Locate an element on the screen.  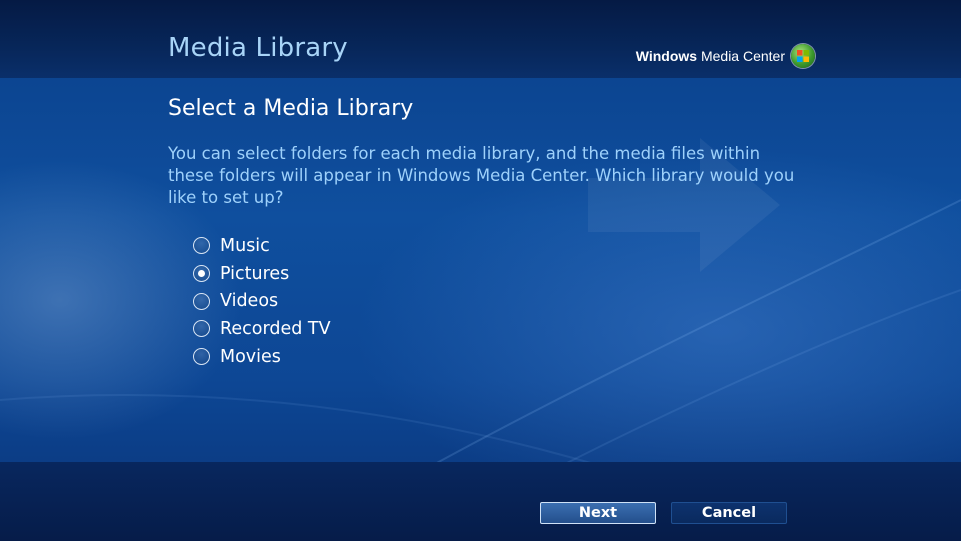
radio-option-label: Pictures is located at coordinates (255, 273).